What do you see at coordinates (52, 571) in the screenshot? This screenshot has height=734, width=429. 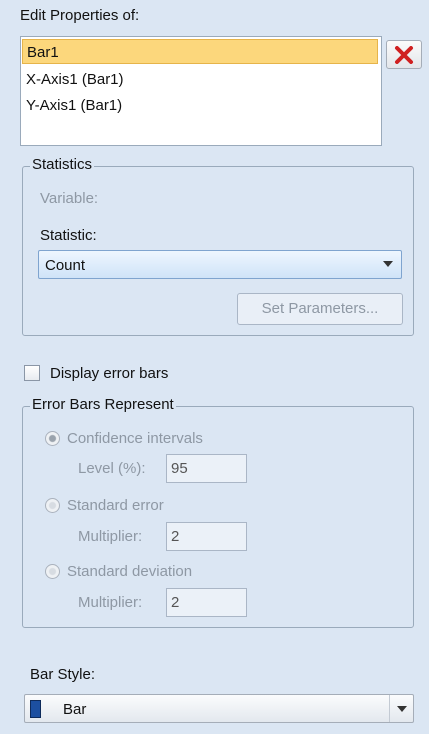 I see `standard-deviation-radio` at bounding box center [52, 571].